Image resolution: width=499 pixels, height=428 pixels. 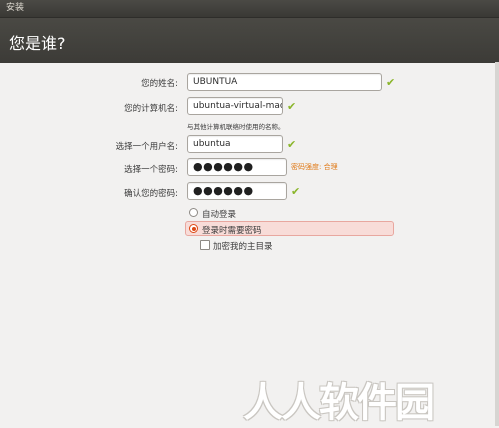 What do you see at coordinates (339, 403) in the screenshot?
I see `watermark-logo: 人人软件园` at bounding box center [339, 403].